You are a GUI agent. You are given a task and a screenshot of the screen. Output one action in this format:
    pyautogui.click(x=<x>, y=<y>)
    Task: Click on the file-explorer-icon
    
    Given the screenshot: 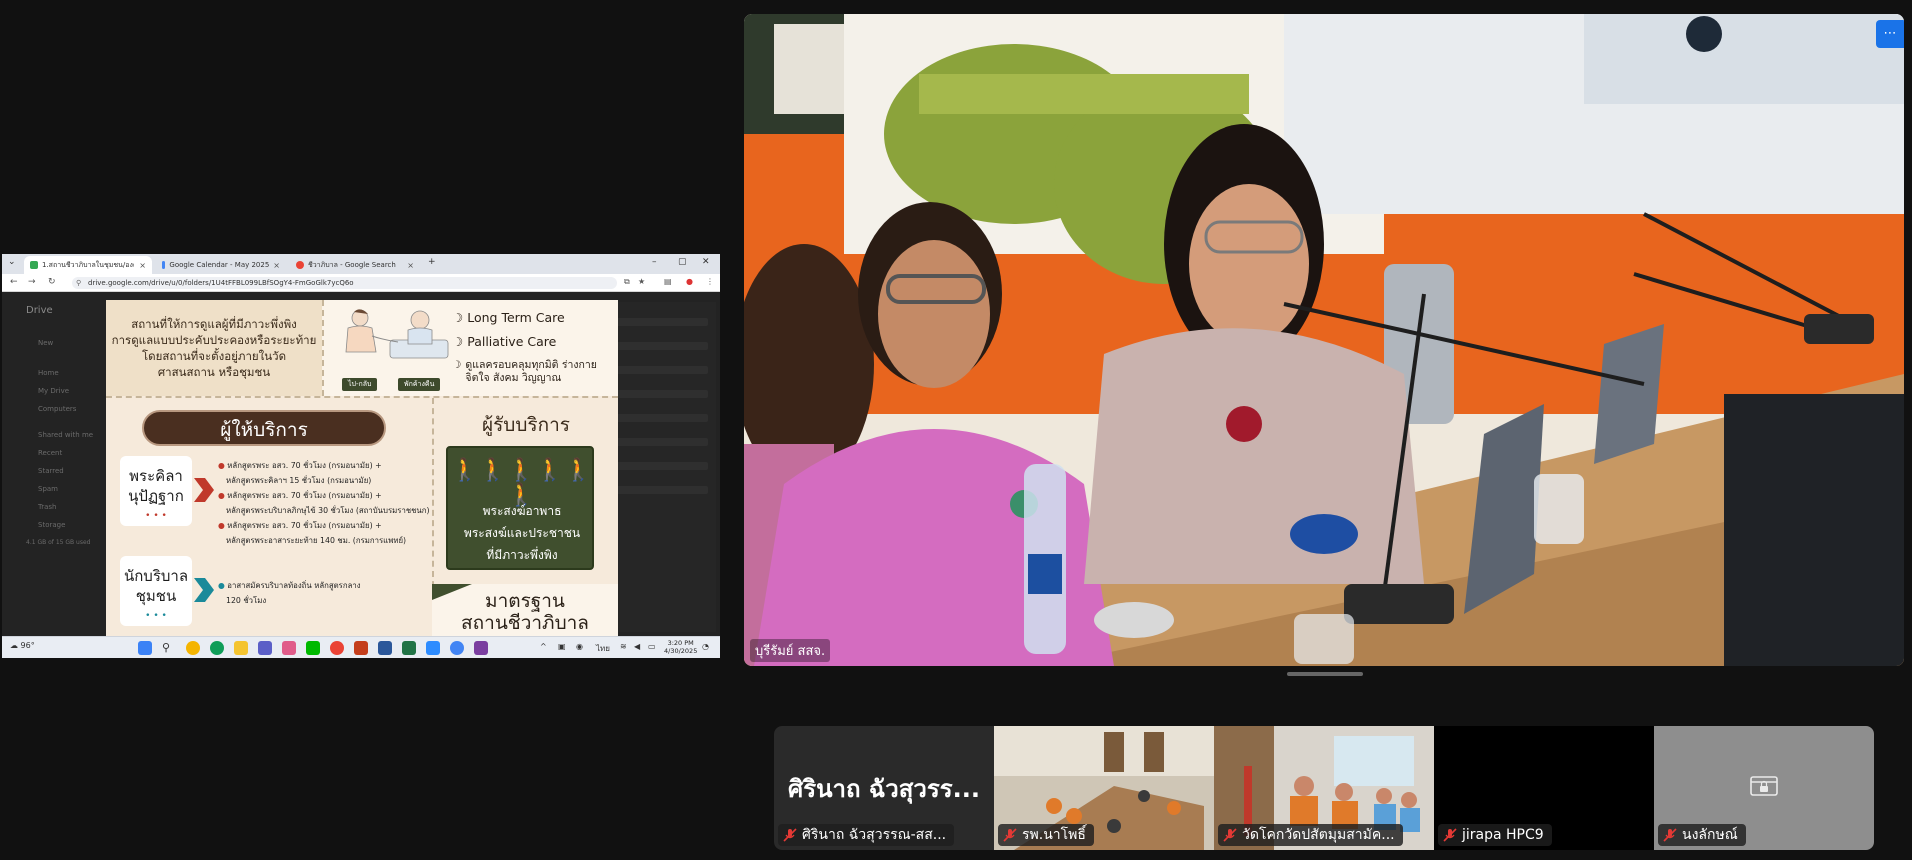 What is the action you would take?
    pyautogui.click(x=241, y=648)
    